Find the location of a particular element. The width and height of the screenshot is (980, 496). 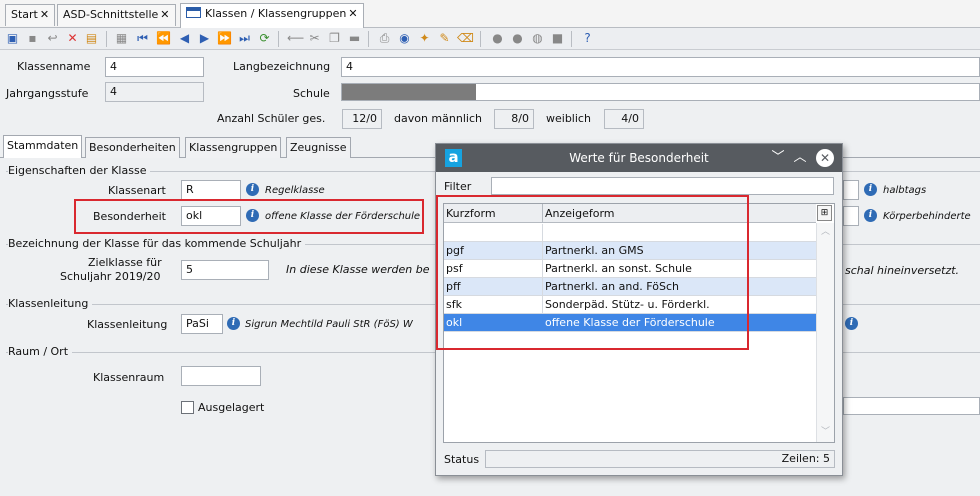

klassenleitung-field: PaSi is located at coordinates (202, 324).